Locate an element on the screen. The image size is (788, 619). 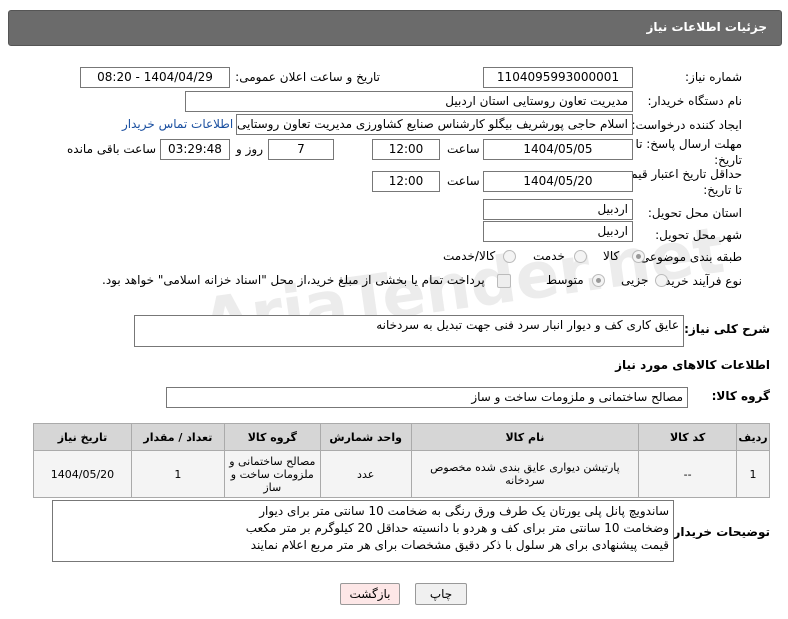
cell-group: مصالح ساختمانی و ملزومات ساخت و ساز is located at coordinates (272, 474).